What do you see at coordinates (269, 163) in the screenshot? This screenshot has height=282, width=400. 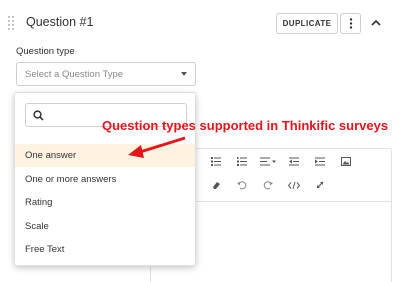 I see `align-left-icon` at bounding box center [269, 163].